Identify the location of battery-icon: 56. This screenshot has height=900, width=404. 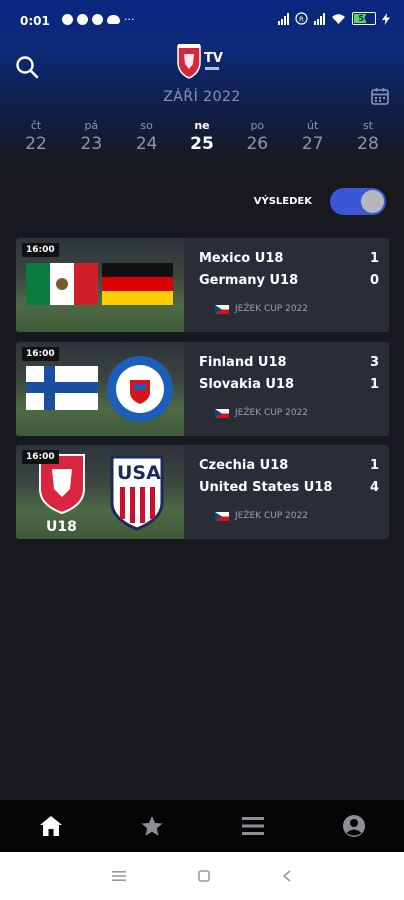
(364, 18).